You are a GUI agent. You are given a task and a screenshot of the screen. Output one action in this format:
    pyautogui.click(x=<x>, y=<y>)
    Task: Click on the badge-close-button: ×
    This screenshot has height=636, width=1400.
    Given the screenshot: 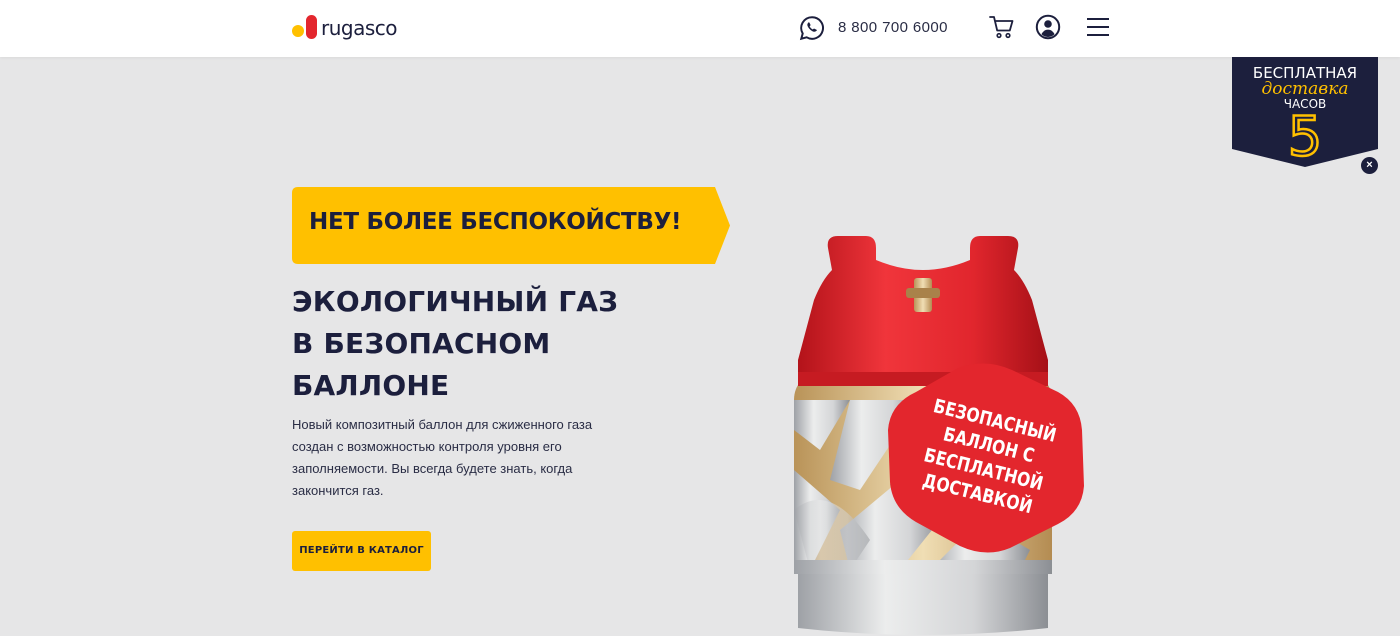 What is the action you would take?
    pyautogui.click(x=1369, y=165)
    